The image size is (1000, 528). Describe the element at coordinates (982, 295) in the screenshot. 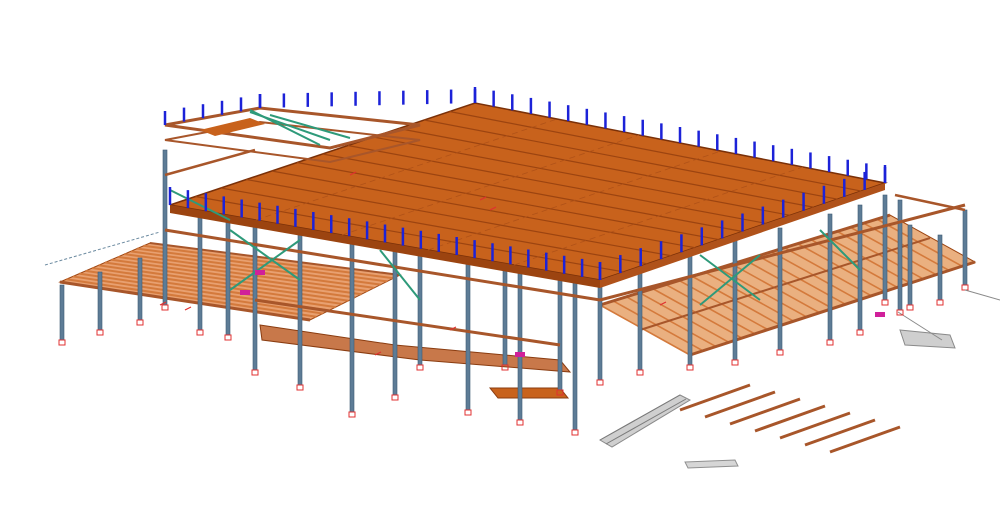

I see `edge-line` at that location.